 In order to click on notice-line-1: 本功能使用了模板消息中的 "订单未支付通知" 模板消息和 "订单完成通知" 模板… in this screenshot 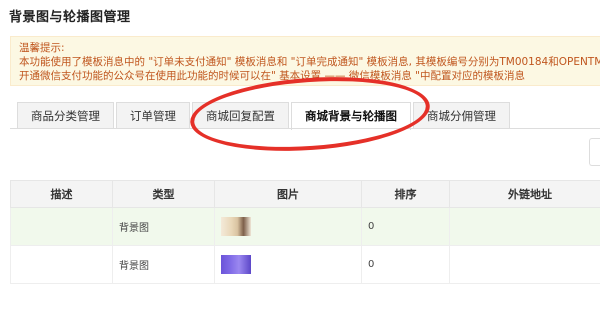, I will do `click(309, 62)`.